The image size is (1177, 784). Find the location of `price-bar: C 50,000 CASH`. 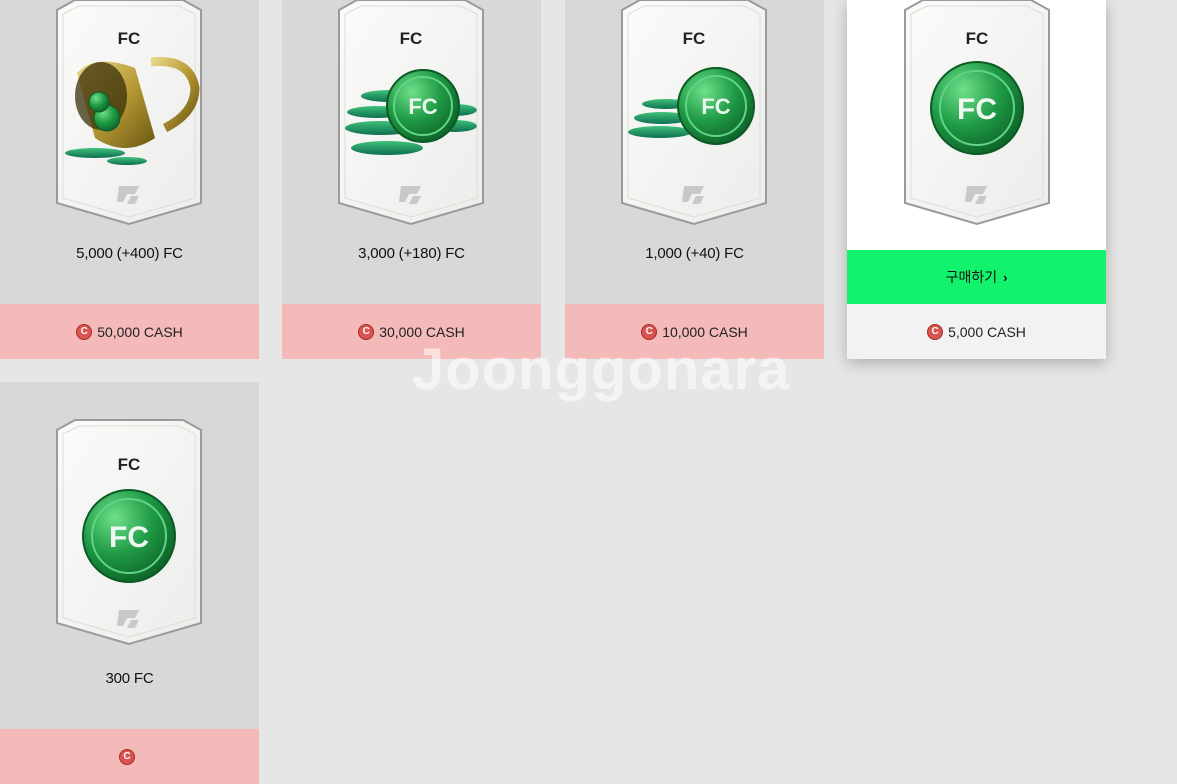

price-bar: C 50,000 CASH is located at coordinates (129, 331).